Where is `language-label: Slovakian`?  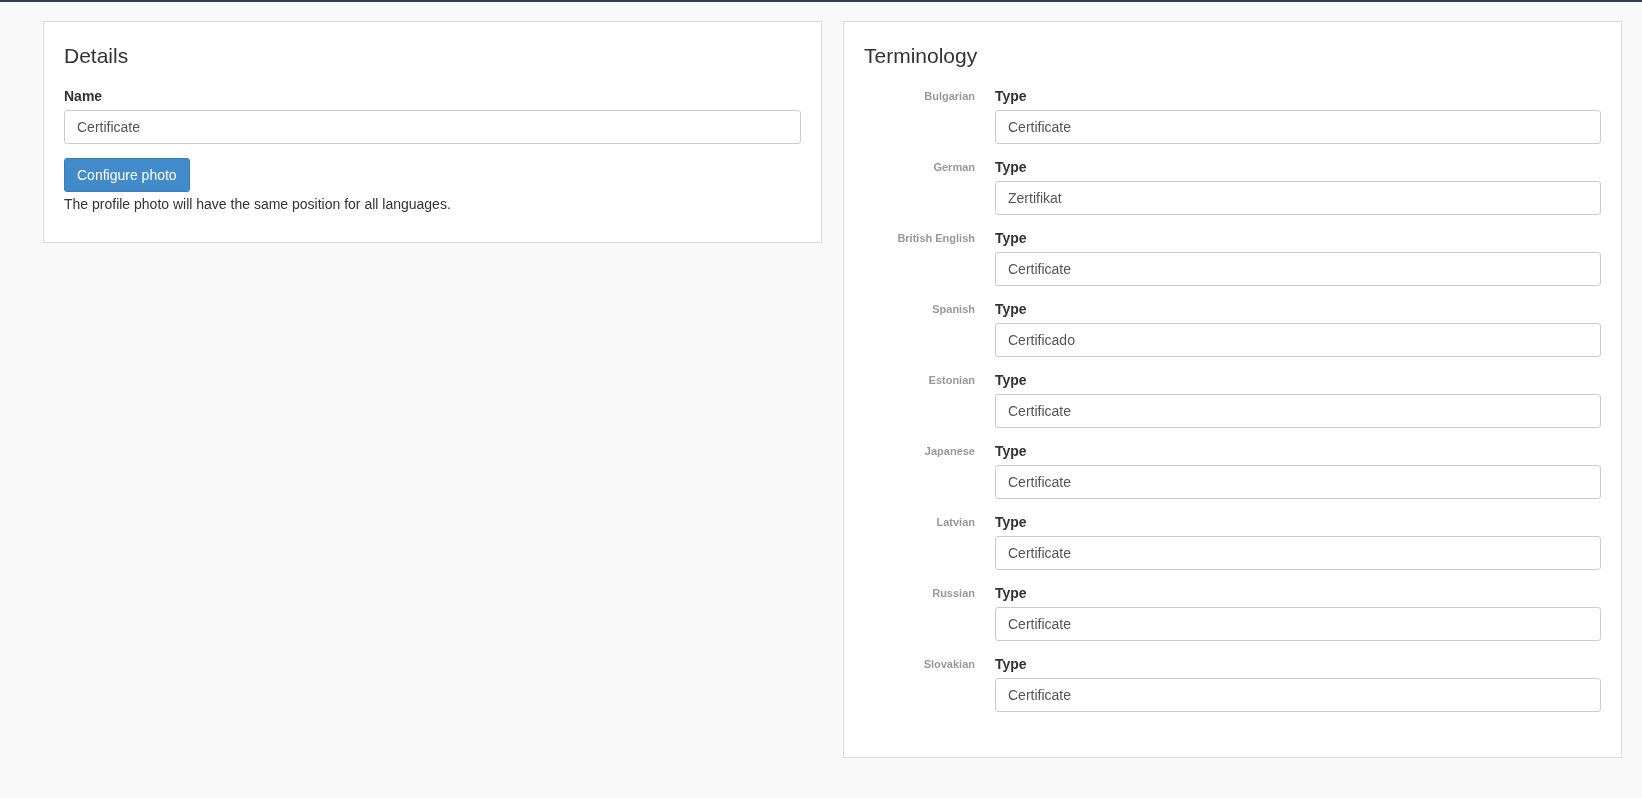 language-label: Slovakian is located at coordinates (948, 664).